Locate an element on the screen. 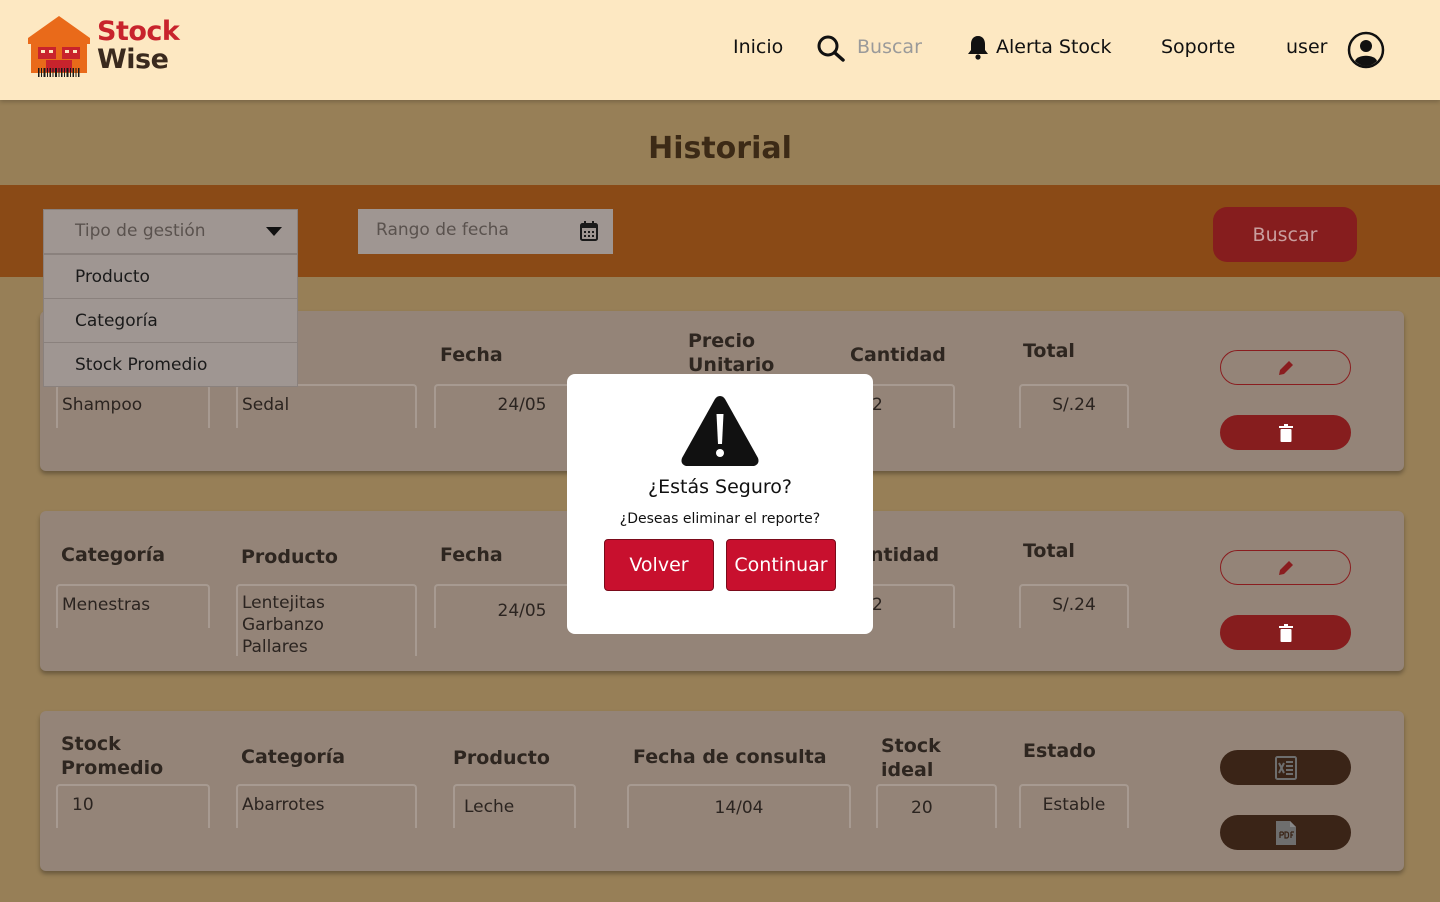  label-avg-stock-line2: Promedio is located at coordinates (112, 768).